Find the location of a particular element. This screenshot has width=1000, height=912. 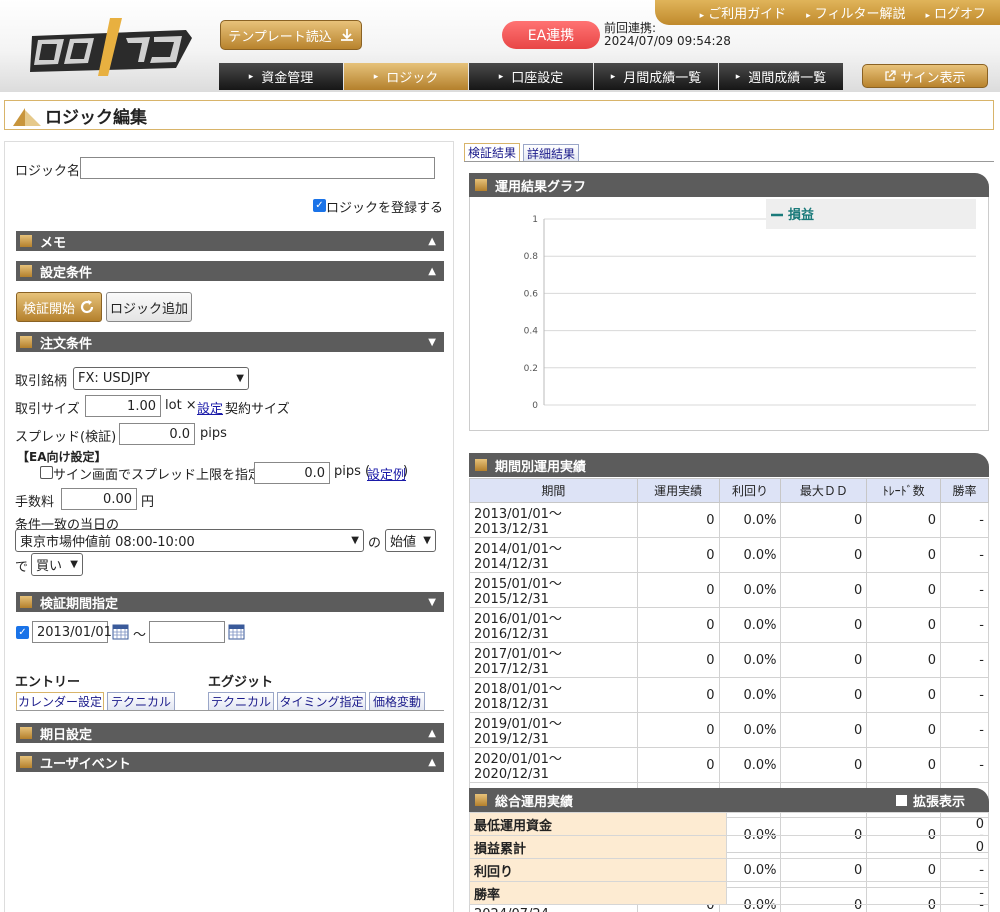

price-type-select: 始値 ▼ is located at coordinates (410, 540).